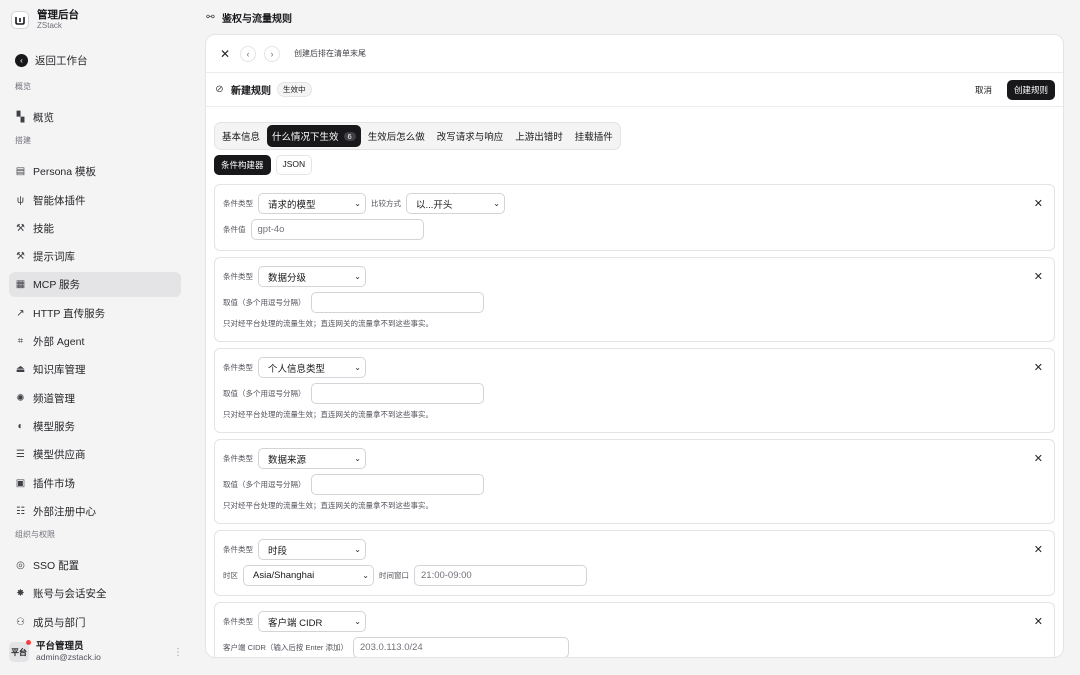 The image size is (1080, 675). What do you see at coordinates (20, 594) in the screenshot?
I see `shield-icon: ✸` at bounding box center [20, 594].